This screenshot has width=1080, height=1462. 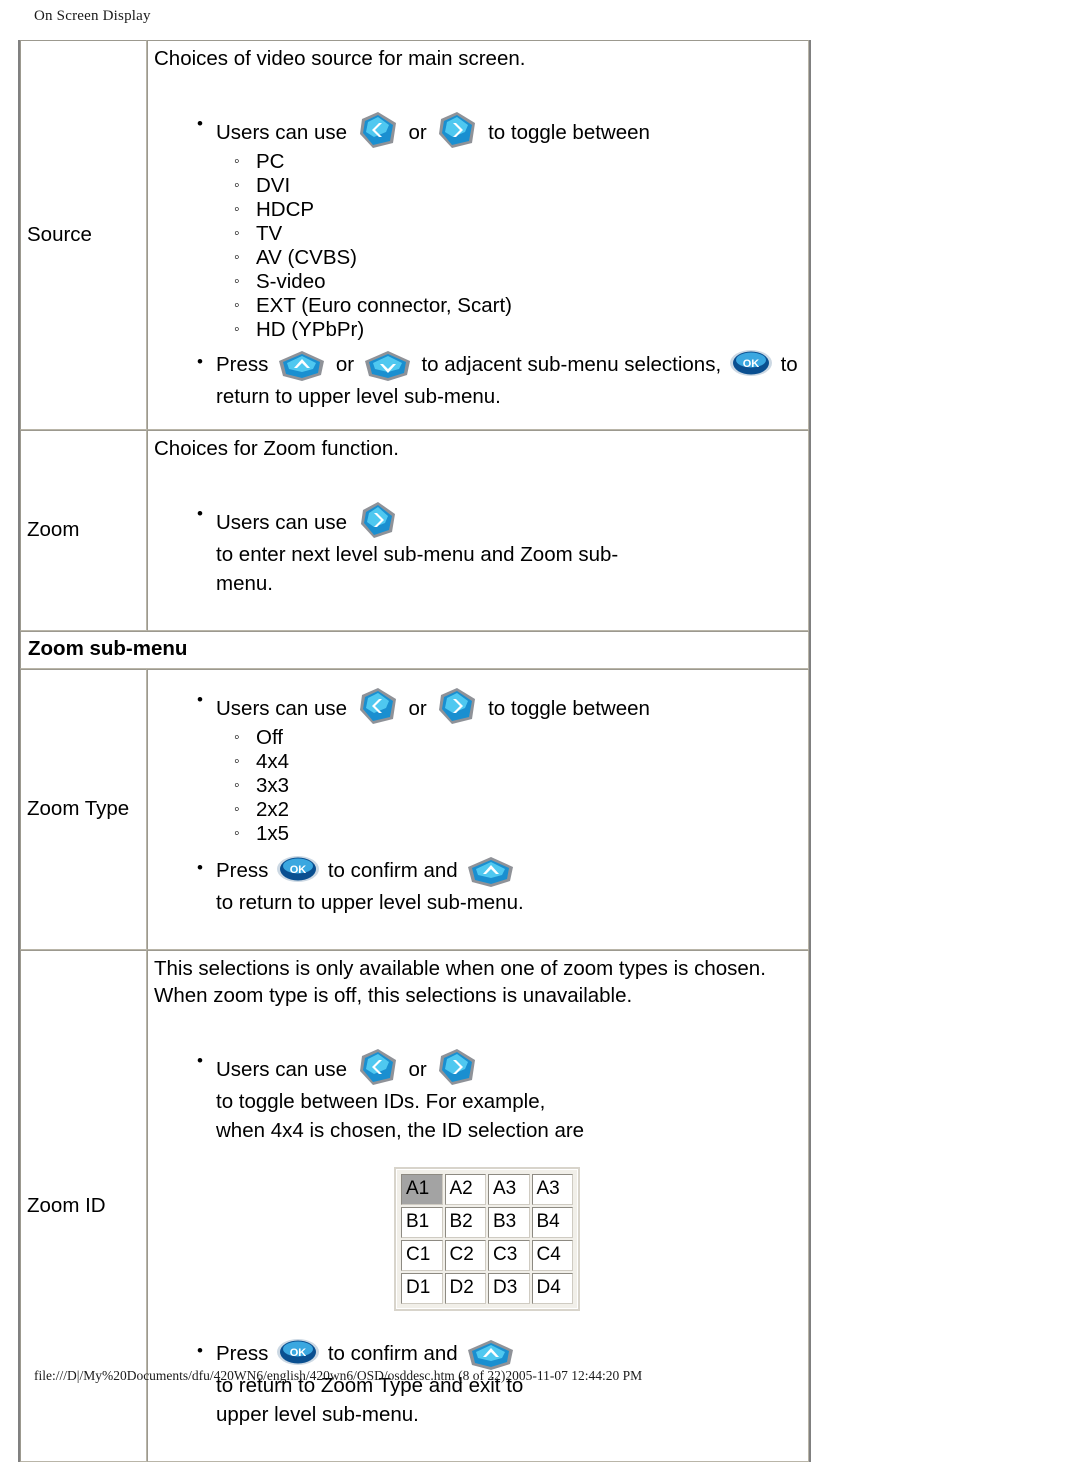 What do you see at coordinates (92, 16) in the screenshot?
I see `page-header: On Screen Display` at bounding box center [92, 16].